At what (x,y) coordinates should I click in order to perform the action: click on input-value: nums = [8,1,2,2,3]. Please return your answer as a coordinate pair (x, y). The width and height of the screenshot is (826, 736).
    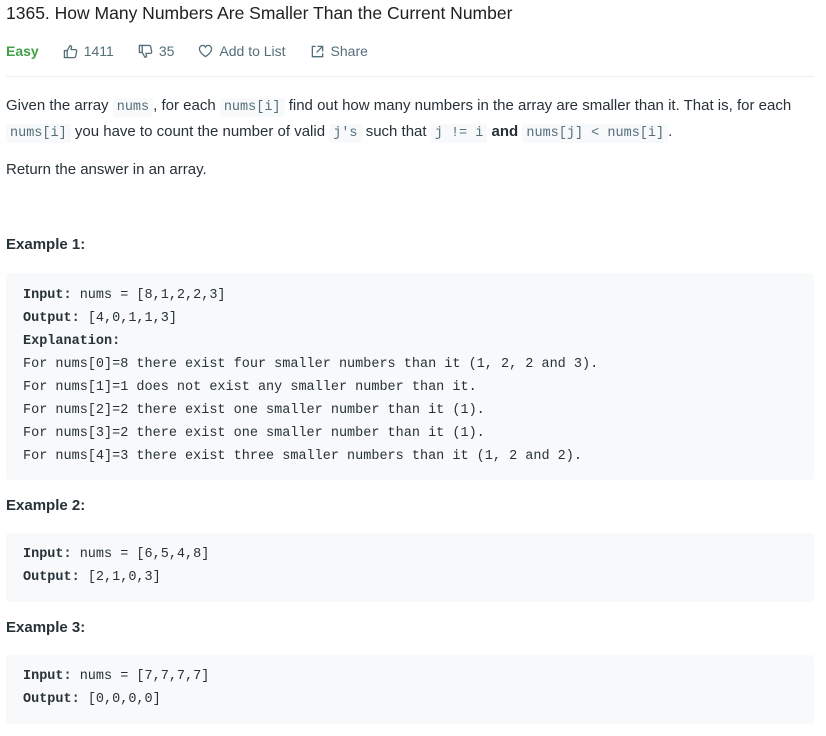
    Looking at the image, I should click on (148, 295).